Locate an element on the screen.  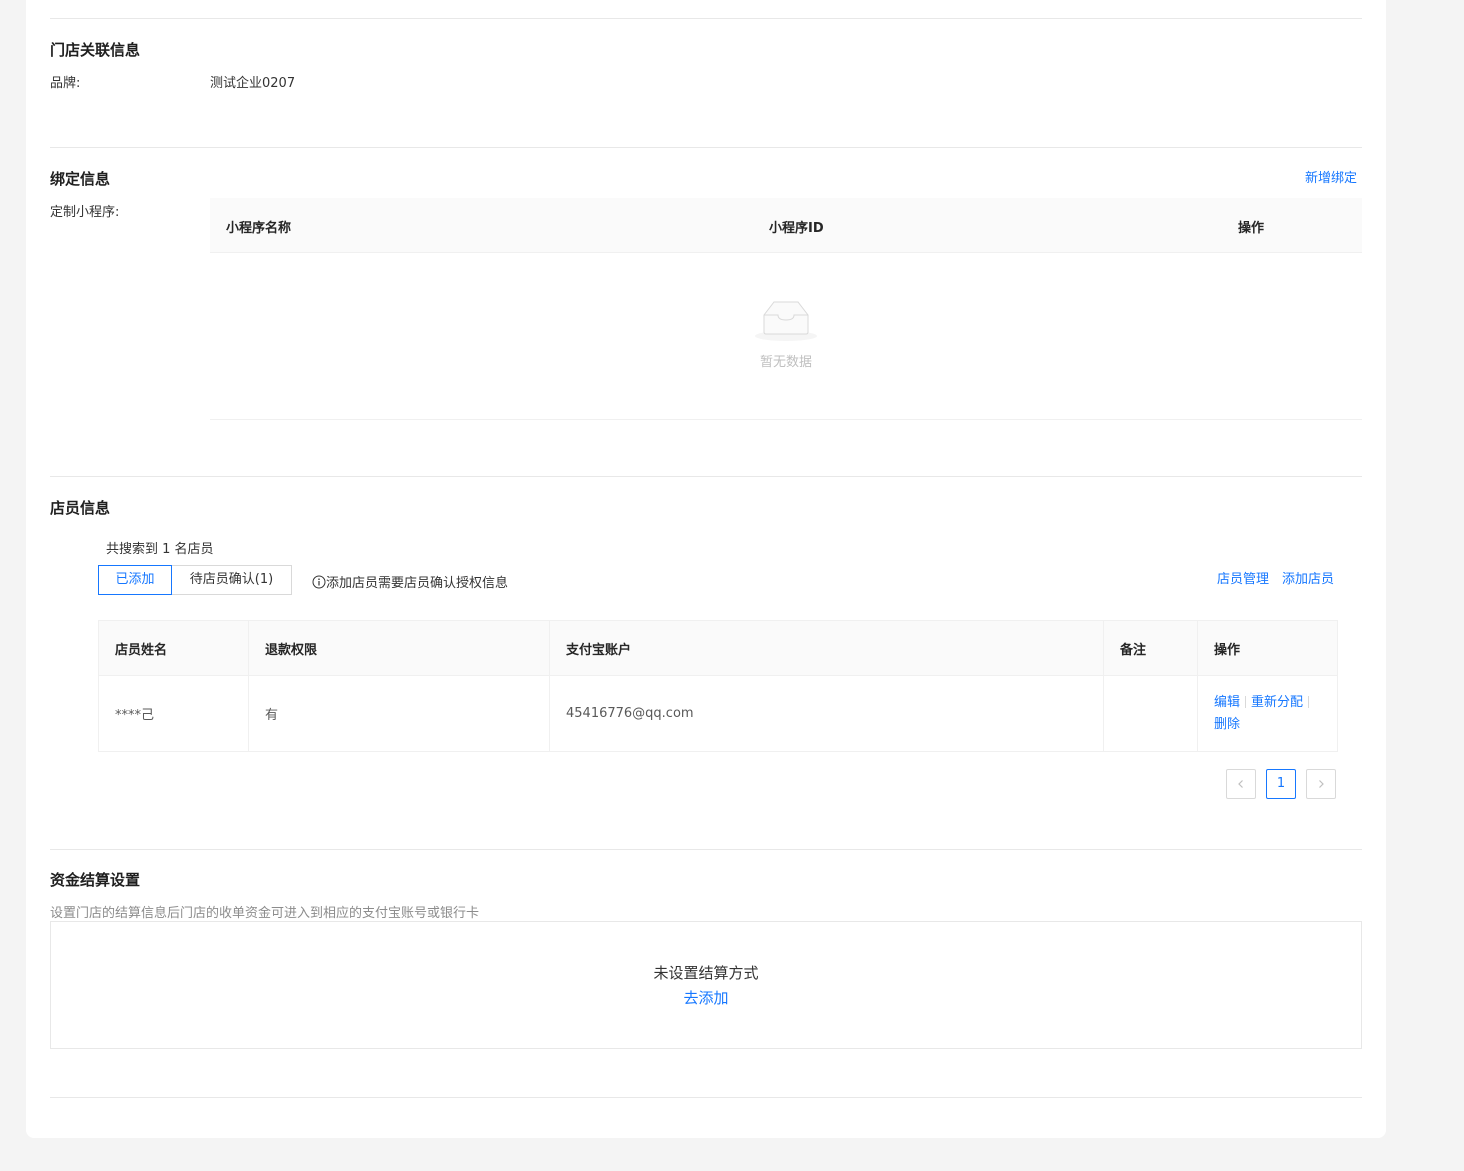
table-header-row: 店员姓名 退款权限 支付宝账户 备注 操作 is located at coordinates (718, 648).